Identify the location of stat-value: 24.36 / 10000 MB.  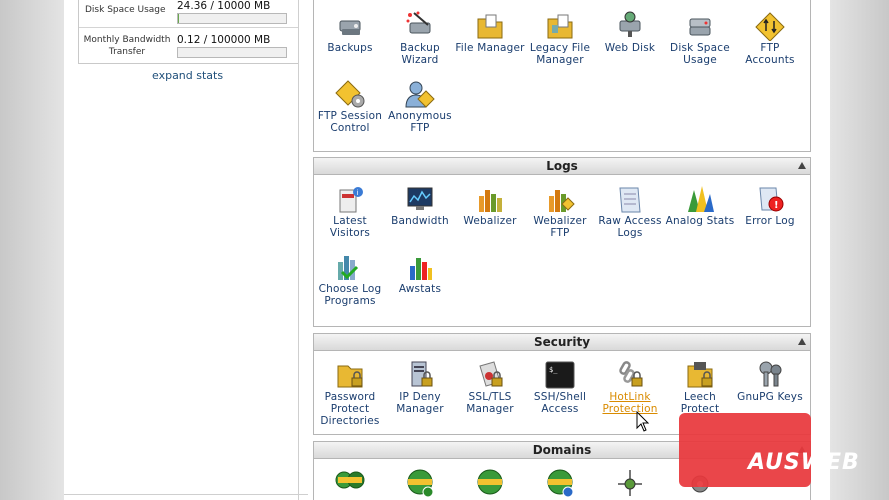
(224, 6).